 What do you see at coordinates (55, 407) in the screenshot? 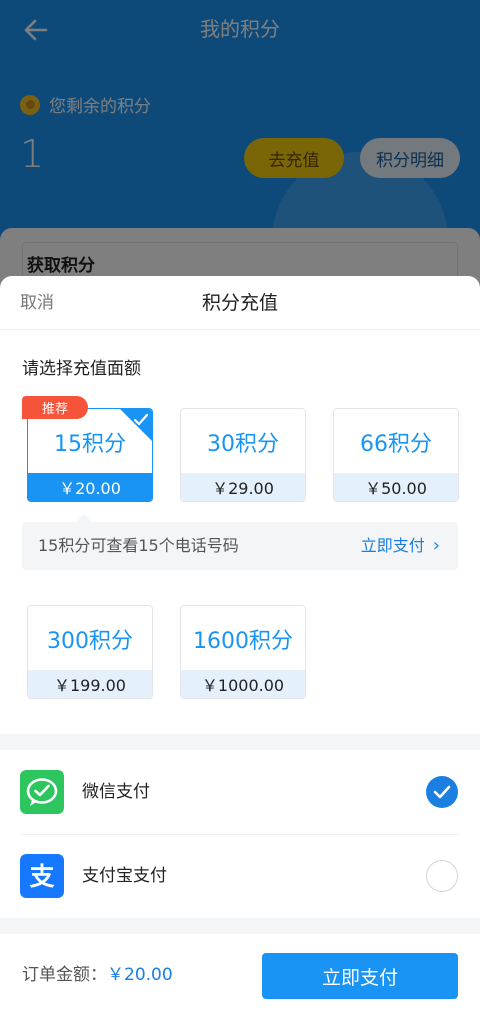
I see `recommend-badge: 推荐` at bounding box center [55, 407].